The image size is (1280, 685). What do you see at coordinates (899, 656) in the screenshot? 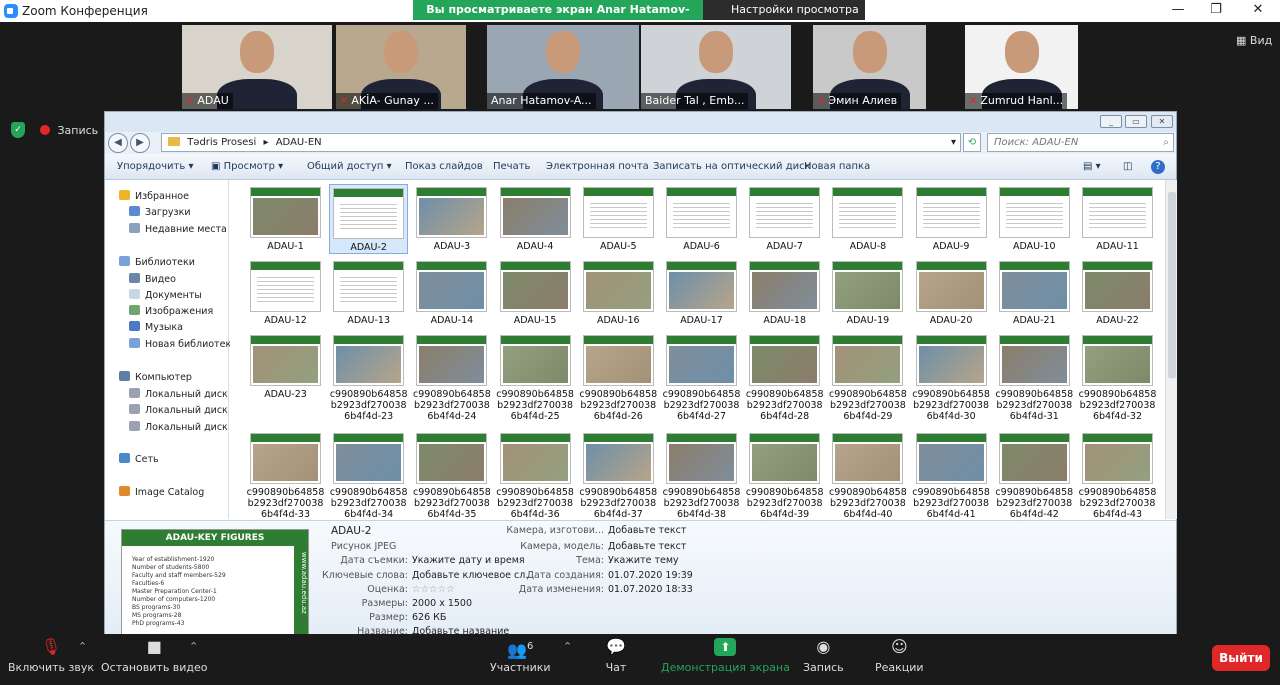
I see `reactions-button: ☺ Реакции` at bounding box center [899, 656].